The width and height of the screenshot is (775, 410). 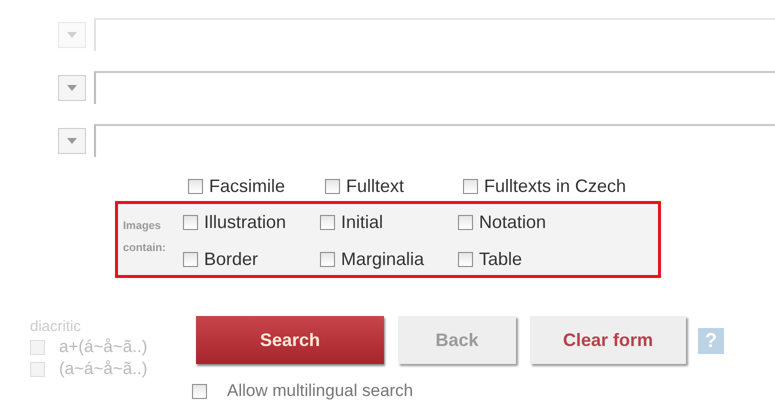 I want to click on images-label: Images contain:, so click(x=145, y=237).